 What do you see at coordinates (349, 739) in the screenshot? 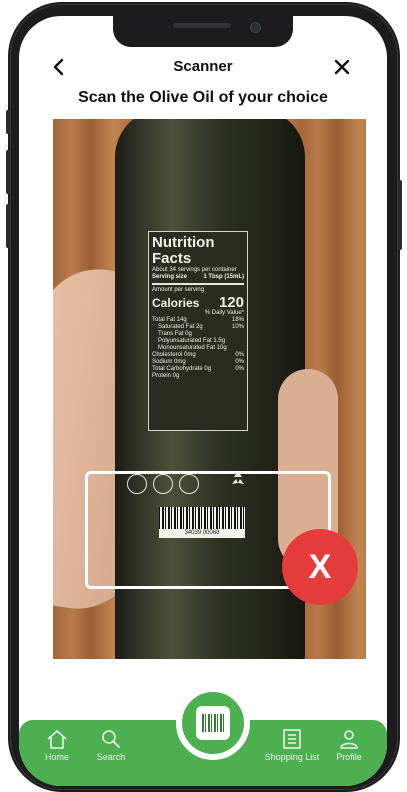
I see `user-icon` at bounding box center [349, 739].